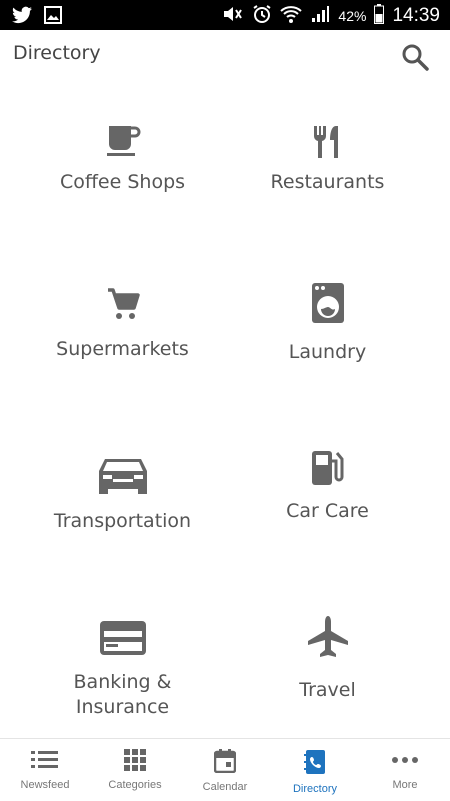 The image size is (450, 801). I want to click on nav-categories: Categories, so click(135, 770).